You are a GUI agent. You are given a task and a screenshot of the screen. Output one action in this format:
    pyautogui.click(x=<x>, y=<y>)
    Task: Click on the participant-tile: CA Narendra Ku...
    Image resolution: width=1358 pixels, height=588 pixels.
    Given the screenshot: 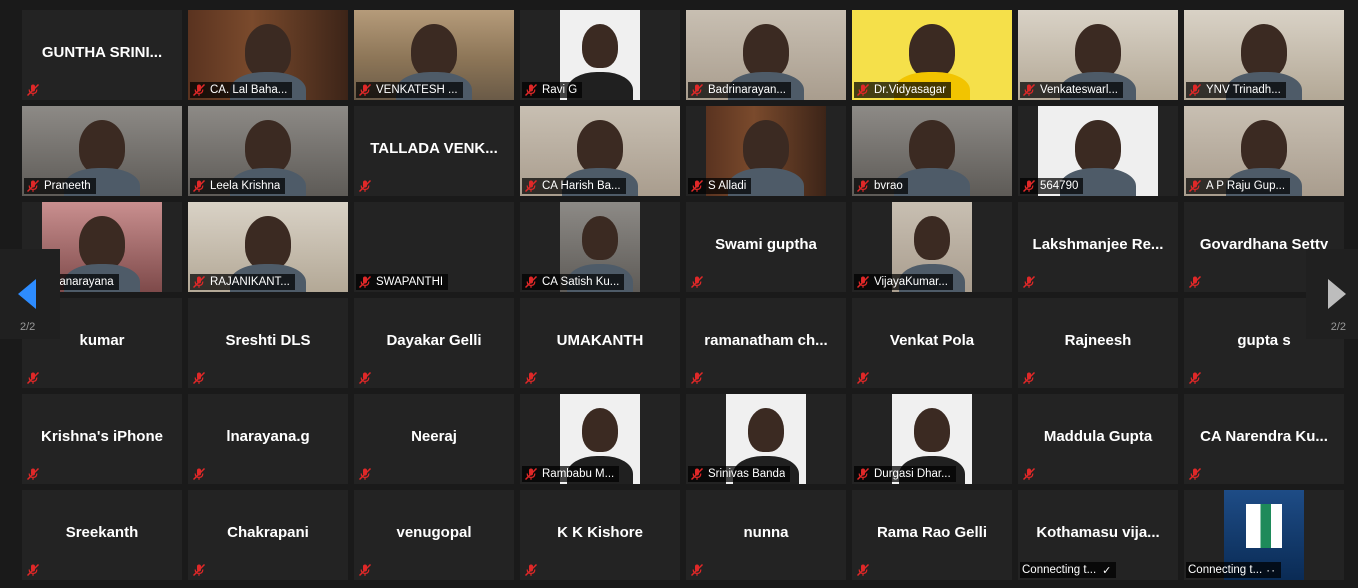 What is the action you would take?
    pyautogui.click(x=1264, y=439)
    